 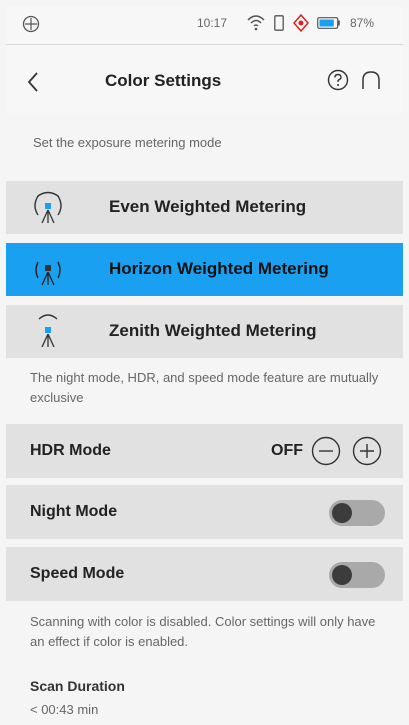 What do you see at coordinates (74, 511) in the screenshot?
I see `night-mode-label: Night Mode` at bounding box center [74, 511].